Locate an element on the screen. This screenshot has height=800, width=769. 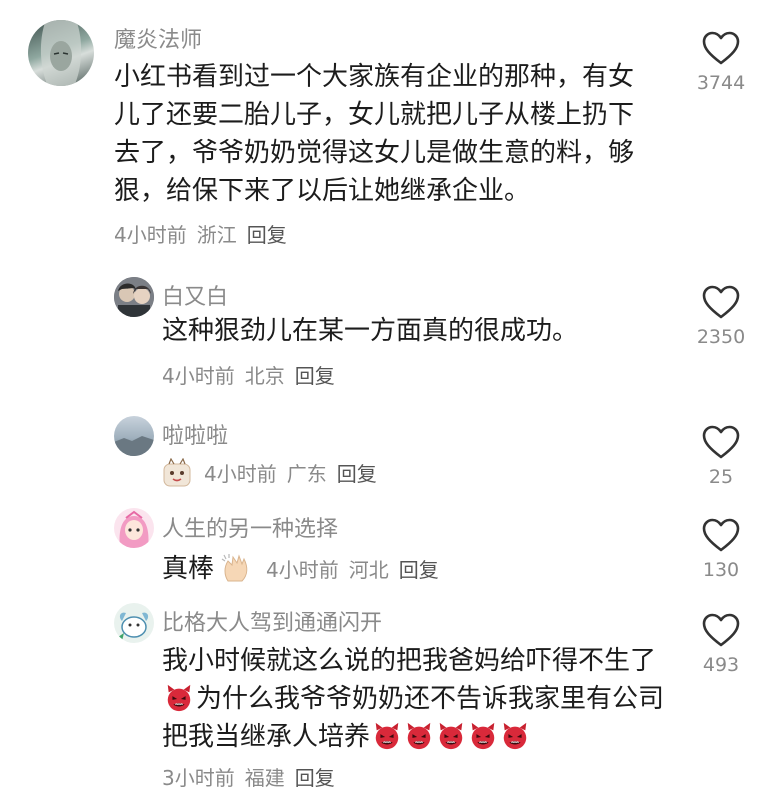
timestamp: 3小时前 is located at coordinates (198, 778).